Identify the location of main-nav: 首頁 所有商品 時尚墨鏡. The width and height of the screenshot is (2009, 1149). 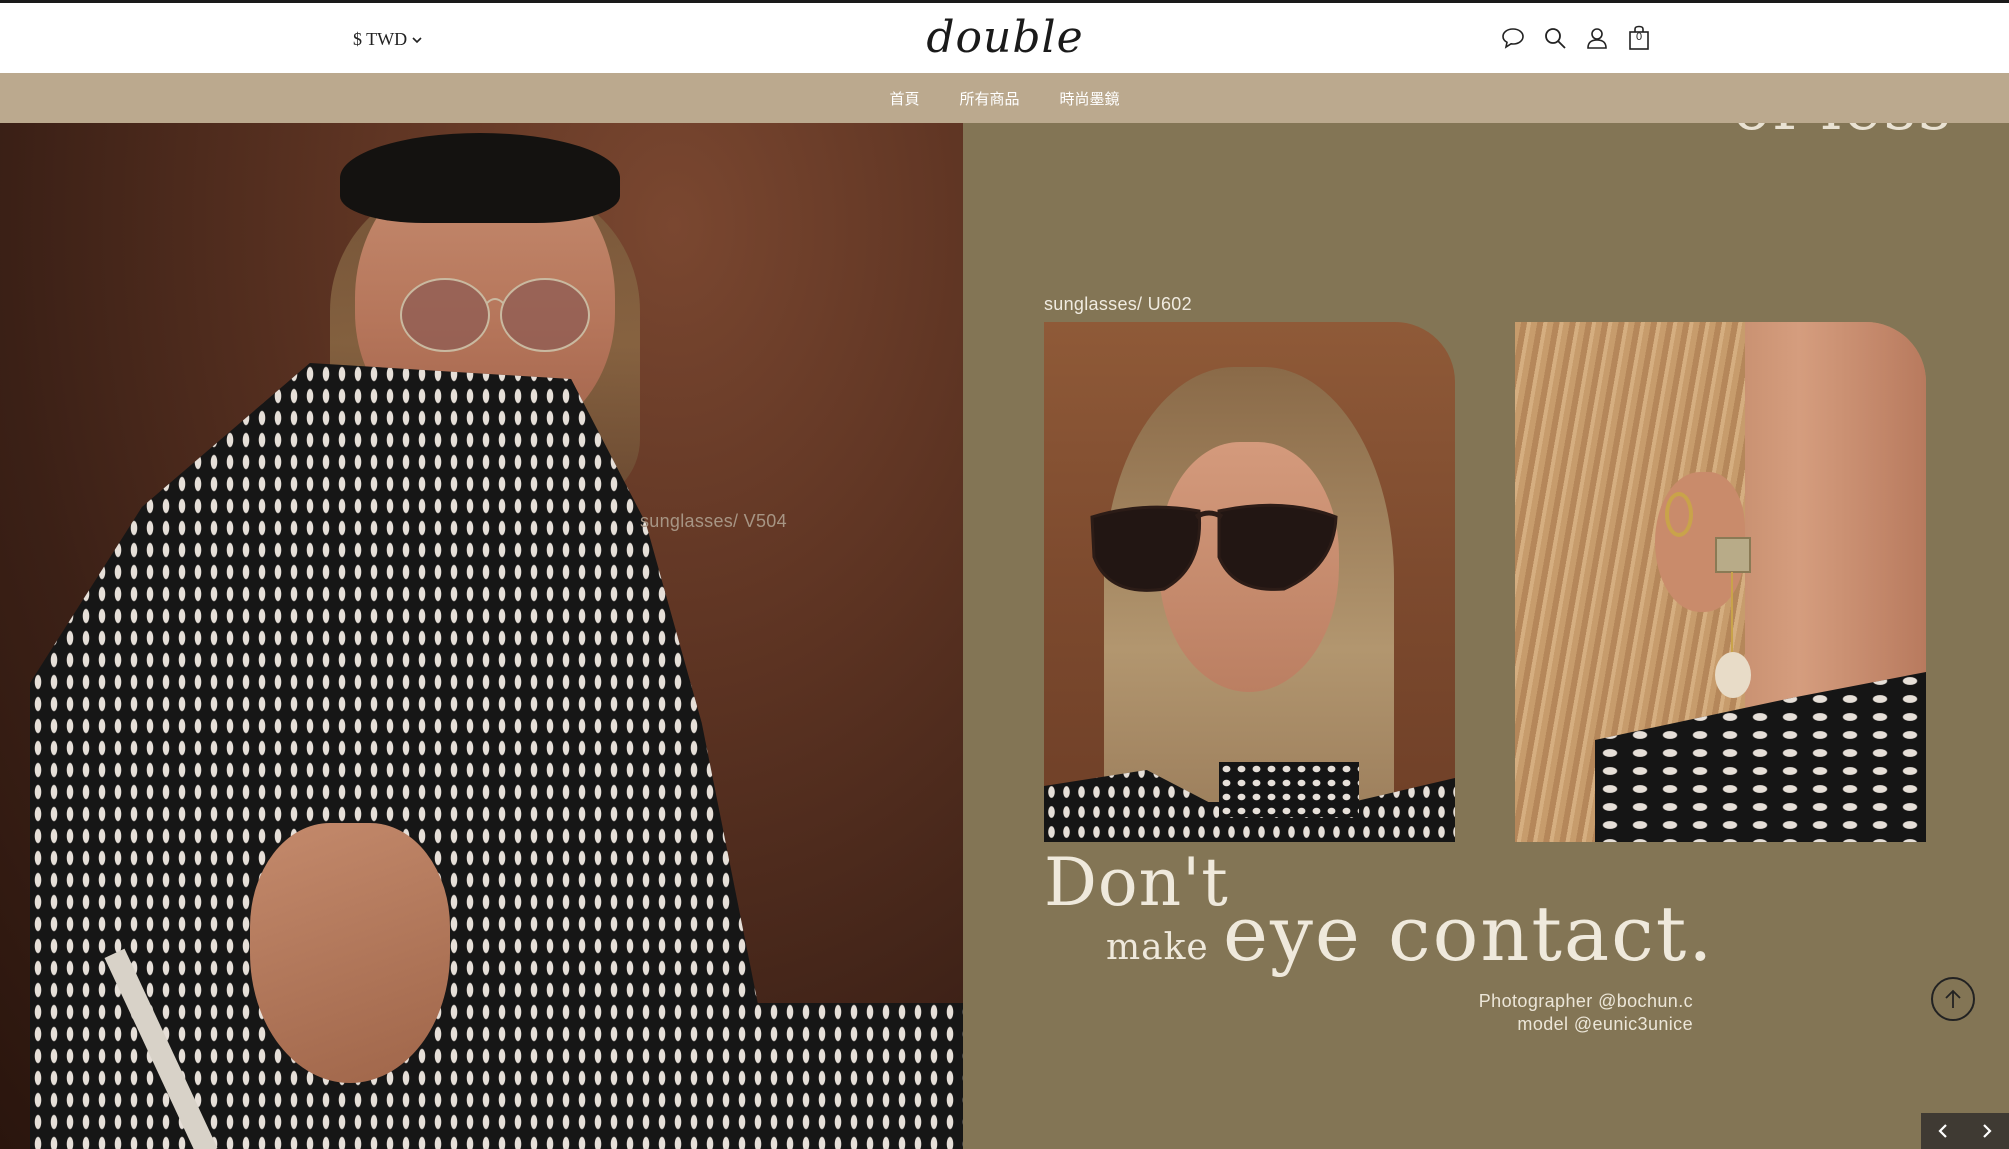
(1004, 98).